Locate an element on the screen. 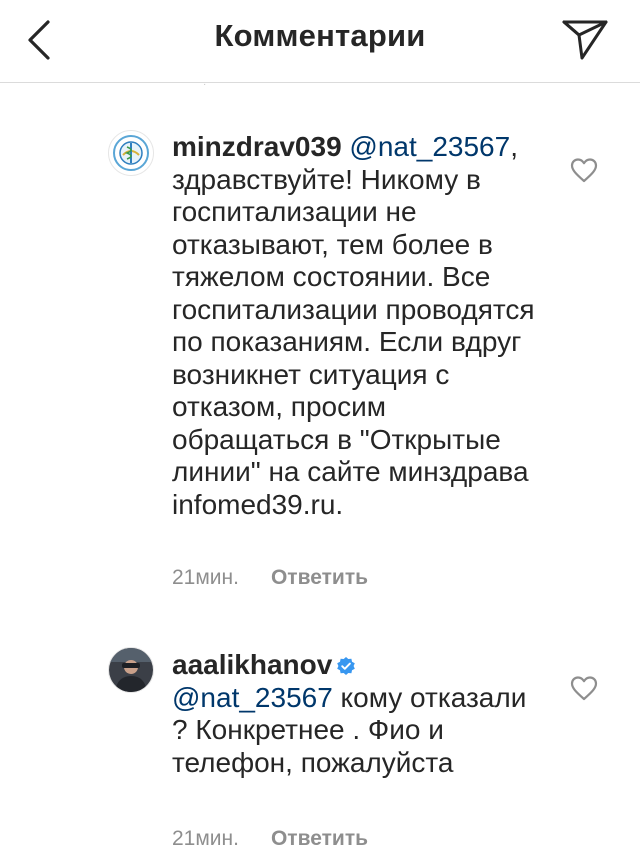 The width and height of the screenshot is (640, 861). share-button is located at coordinates (585, 39).